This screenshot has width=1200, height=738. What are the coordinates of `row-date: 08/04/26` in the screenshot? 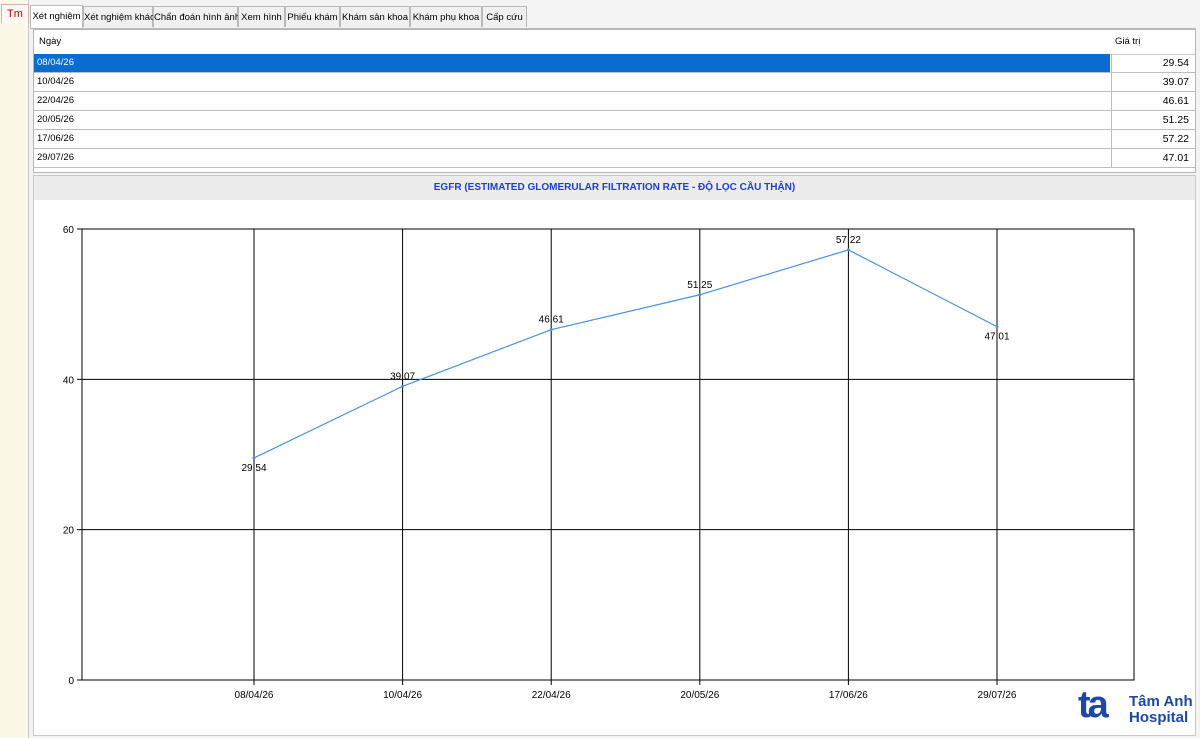 It's located at (55, 62).